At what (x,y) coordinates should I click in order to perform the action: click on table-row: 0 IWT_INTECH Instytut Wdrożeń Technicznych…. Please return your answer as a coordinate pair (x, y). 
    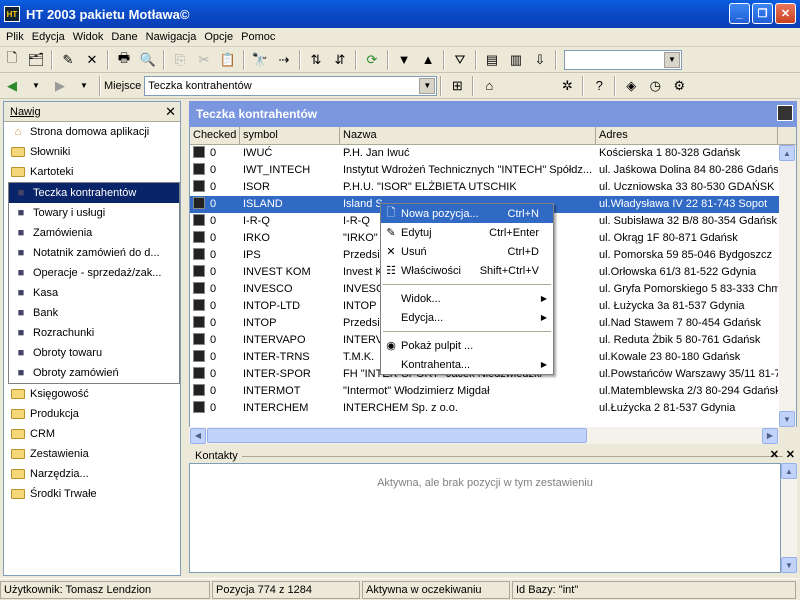
    Looking at the image, I should click on (493, 170).